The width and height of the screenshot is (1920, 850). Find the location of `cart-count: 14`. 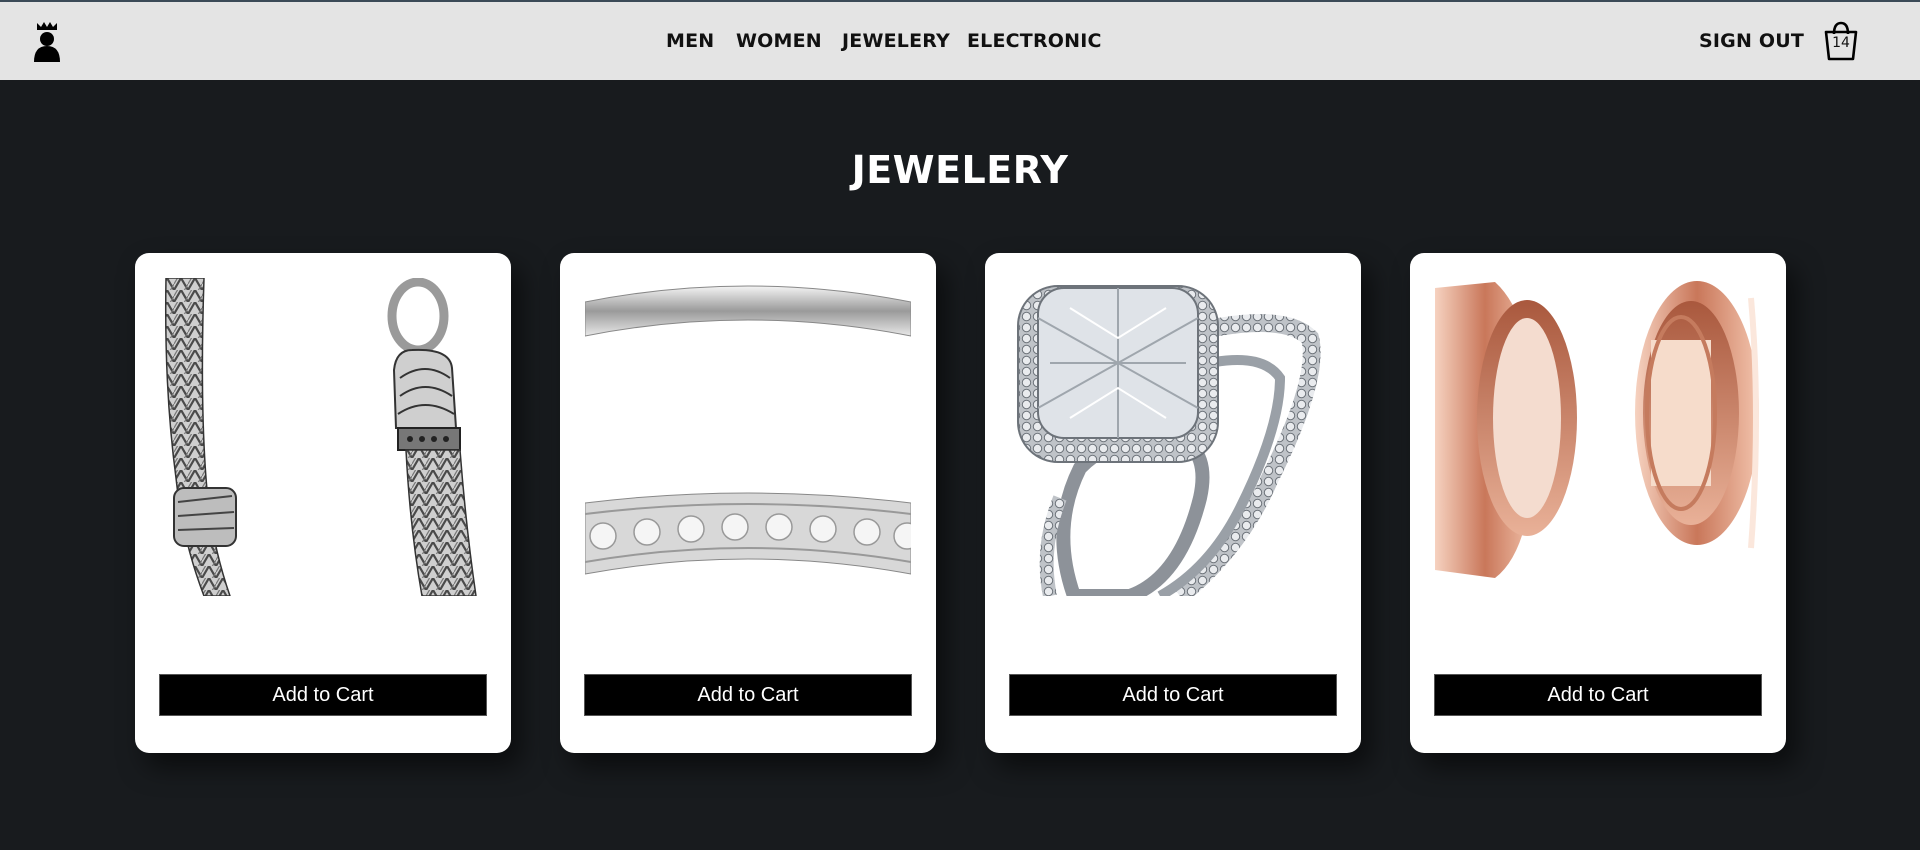

cart-count: 14 is located at coordinates (1841, 43).